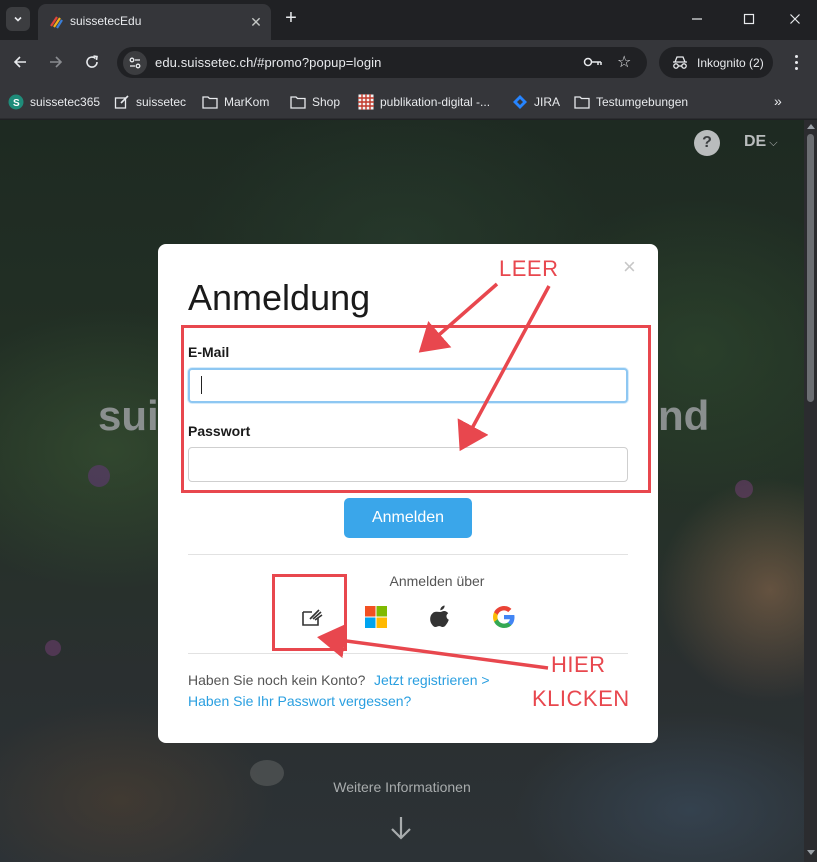  What do you see at coordinates (593, 62) in the screenshot?
I see `password-key-icon` at bounding box center [593, 62].